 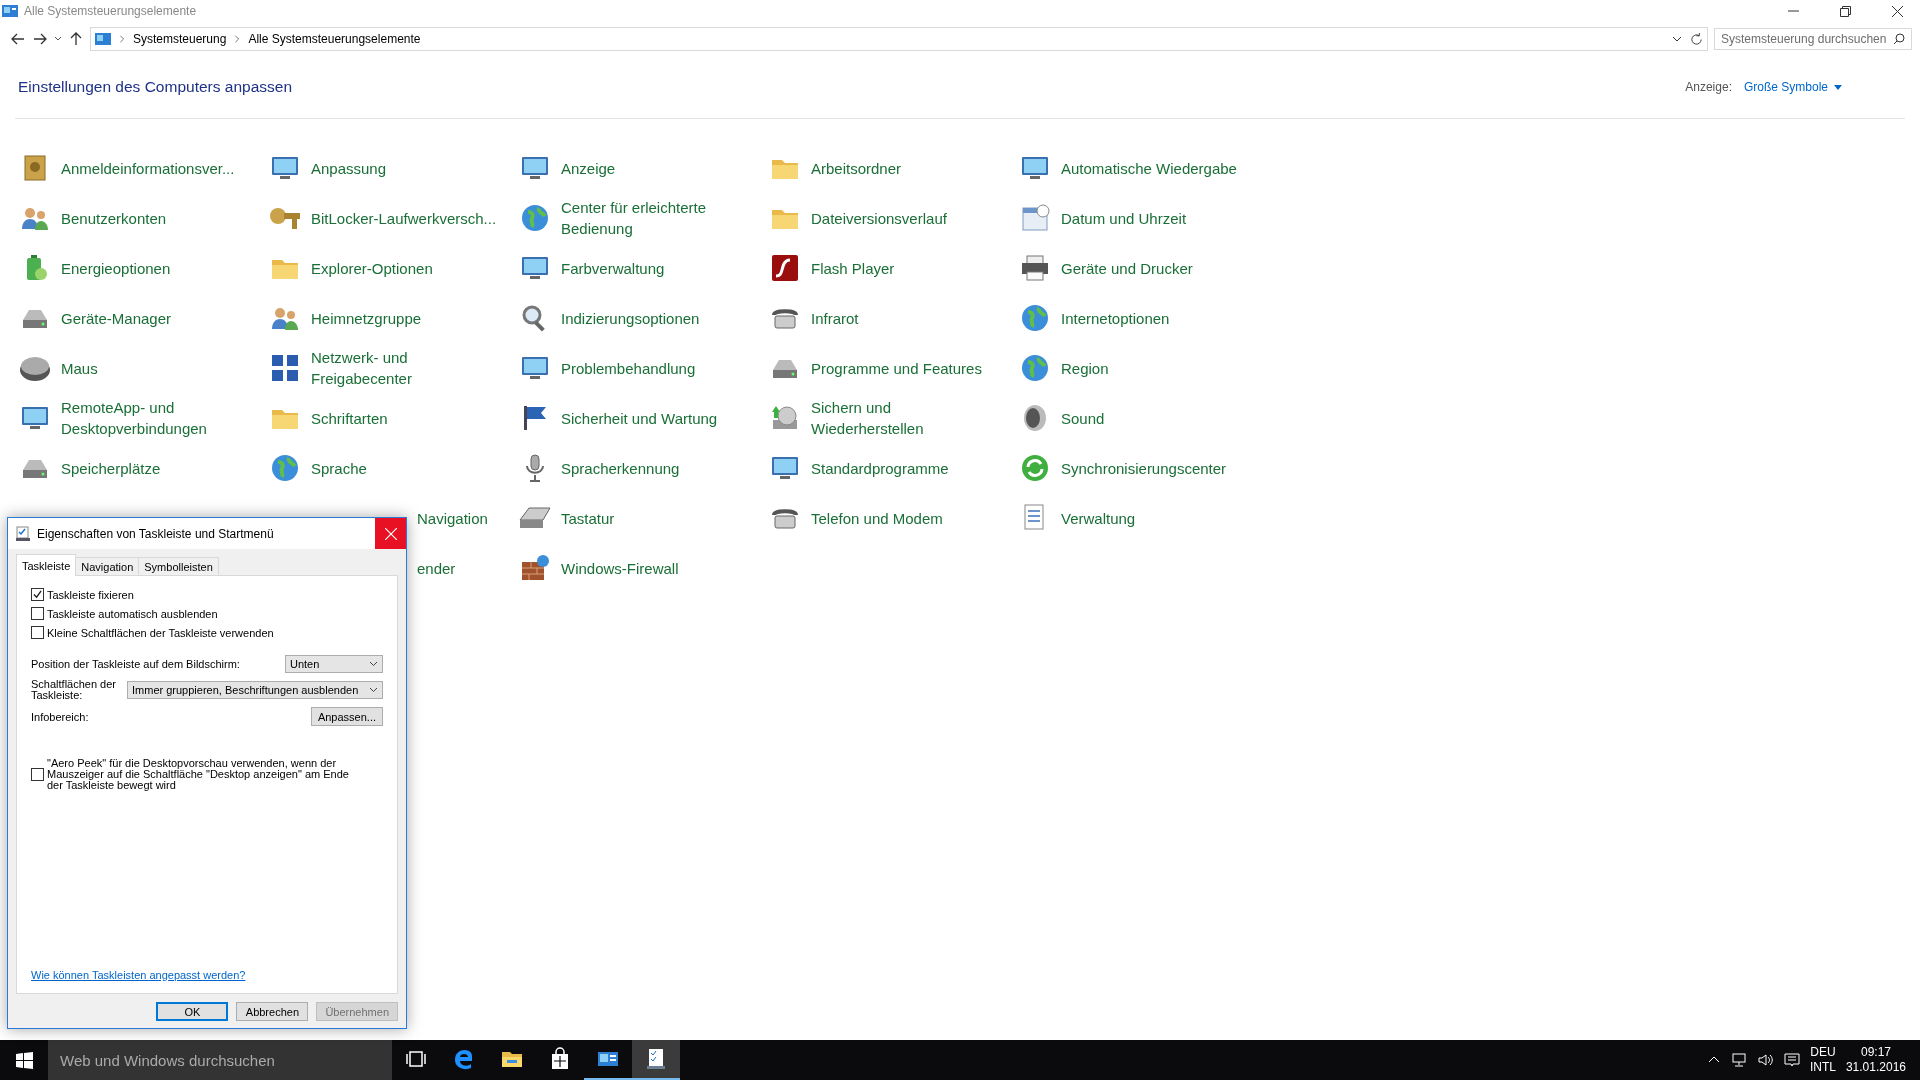 What do you see at coordinates (339, 468) in the screenshot?
I see `control-panel-link: Sprache` at bounding box center [339, 468].